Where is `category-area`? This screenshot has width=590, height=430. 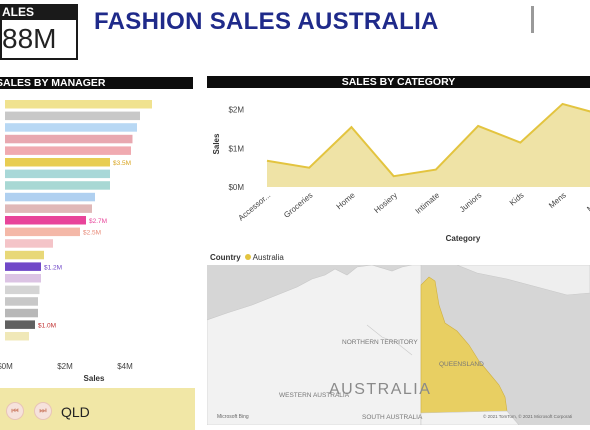 category-area is located at coordinates (428, 145).